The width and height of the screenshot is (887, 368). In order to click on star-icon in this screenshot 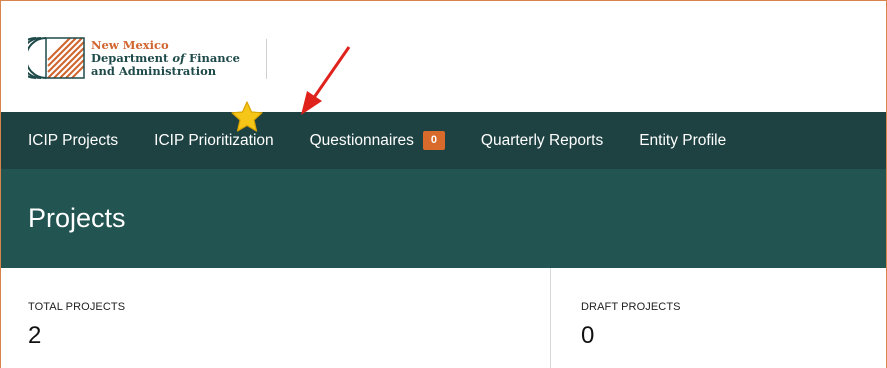, I will do `click(247, 116)`.